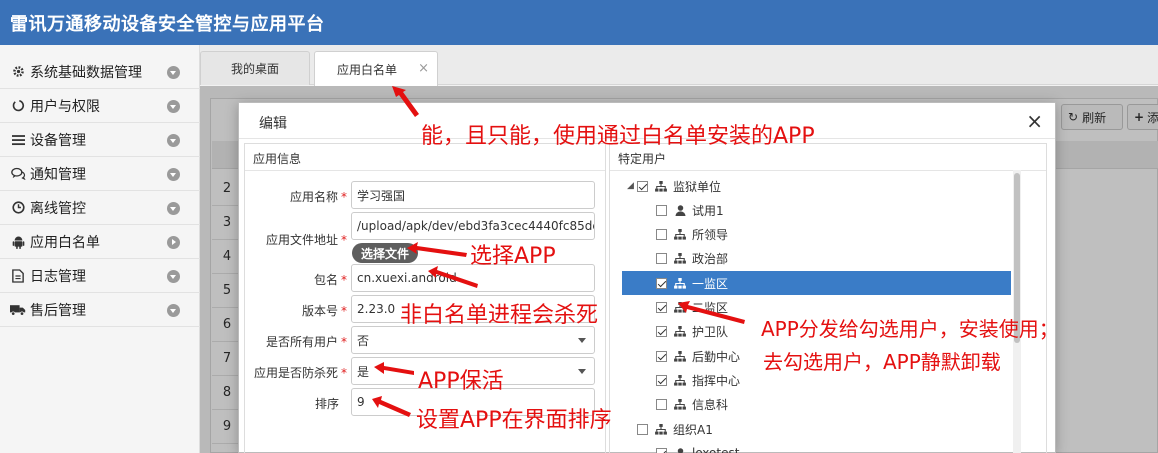  I want to click on all-users-select: 否, so click(473, 340).